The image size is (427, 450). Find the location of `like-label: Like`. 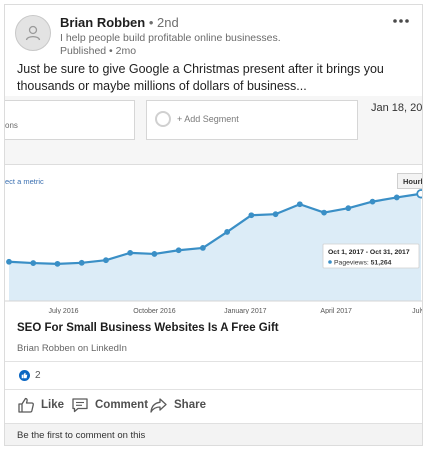

like-label: Like is located at coordinates (53, 405).